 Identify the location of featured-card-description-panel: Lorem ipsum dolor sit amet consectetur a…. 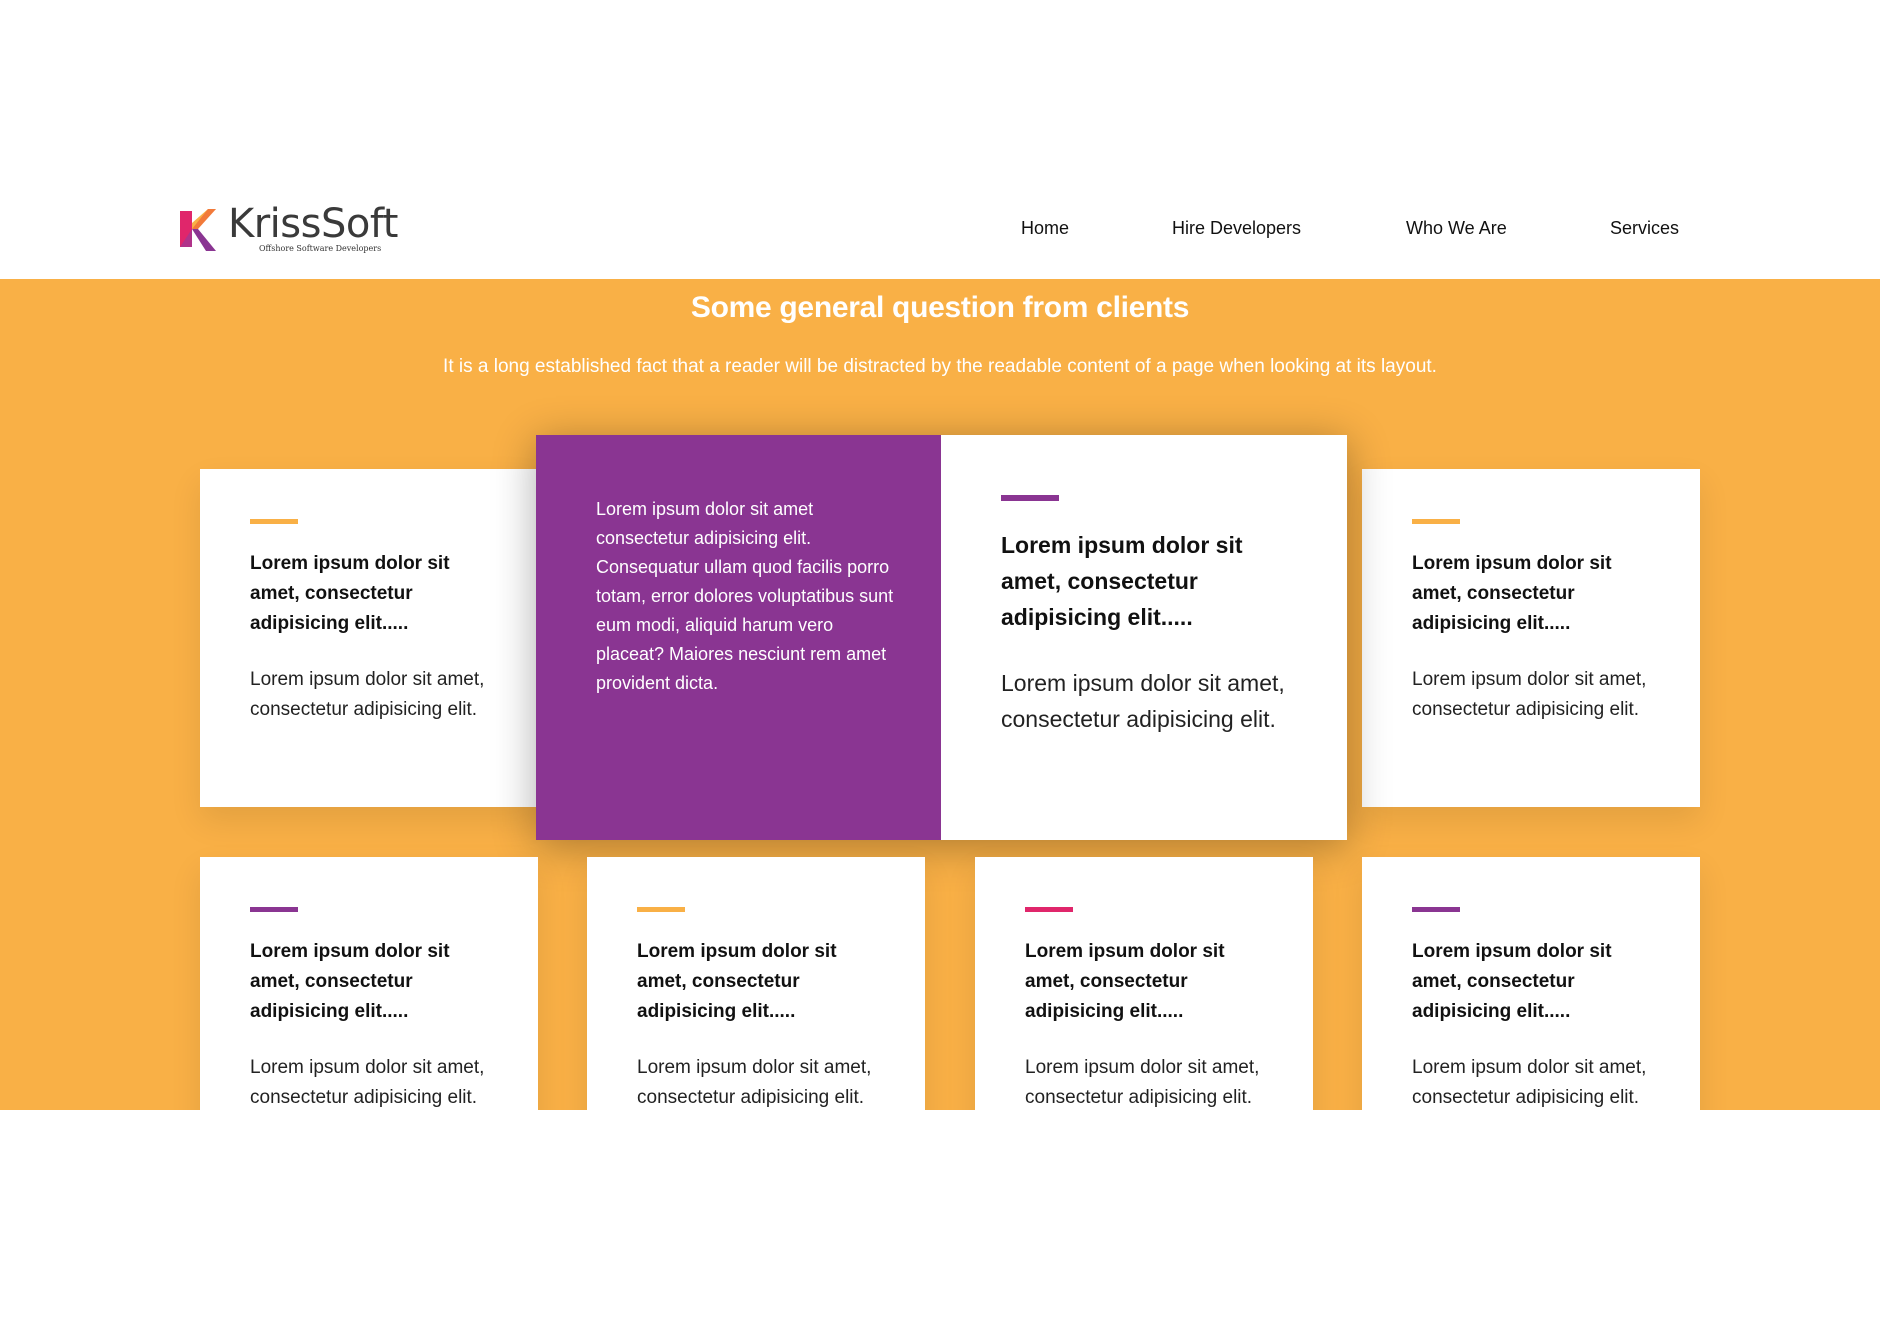
(738, 637).